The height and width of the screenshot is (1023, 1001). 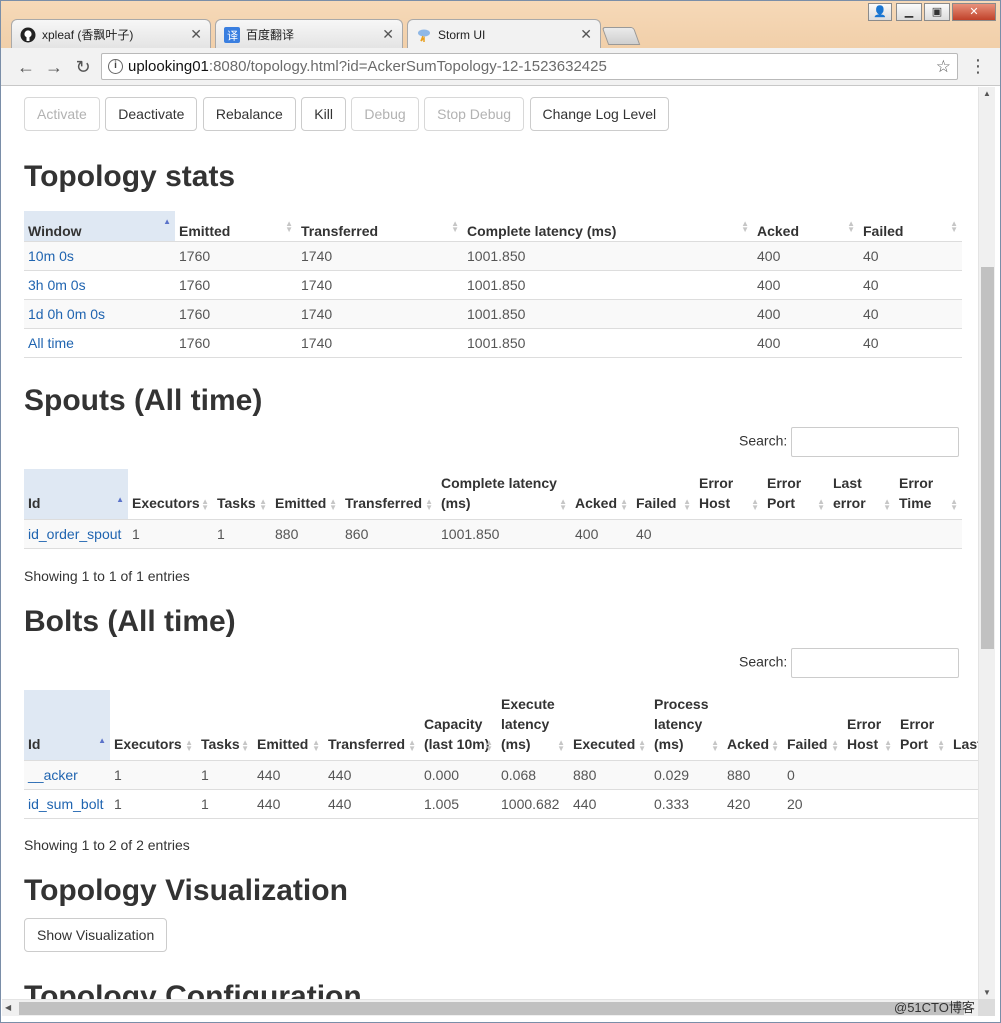 What do you see at coordinates (943, 66) in the screenshot?
I see `bookmark-star-icon: ☆` at bounding box center [943, 66].